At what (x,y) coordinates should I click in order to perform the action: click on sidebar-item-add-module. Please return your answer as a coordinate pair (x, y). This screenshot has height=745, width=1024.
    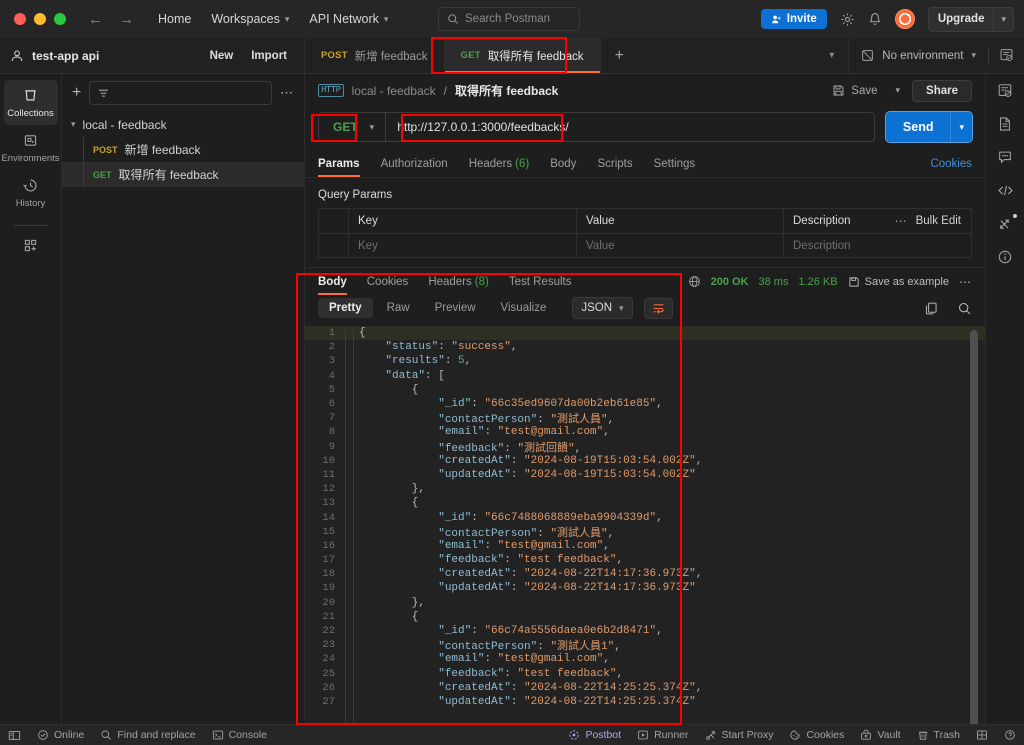
    Looking at the image, I should click on (31, 245).